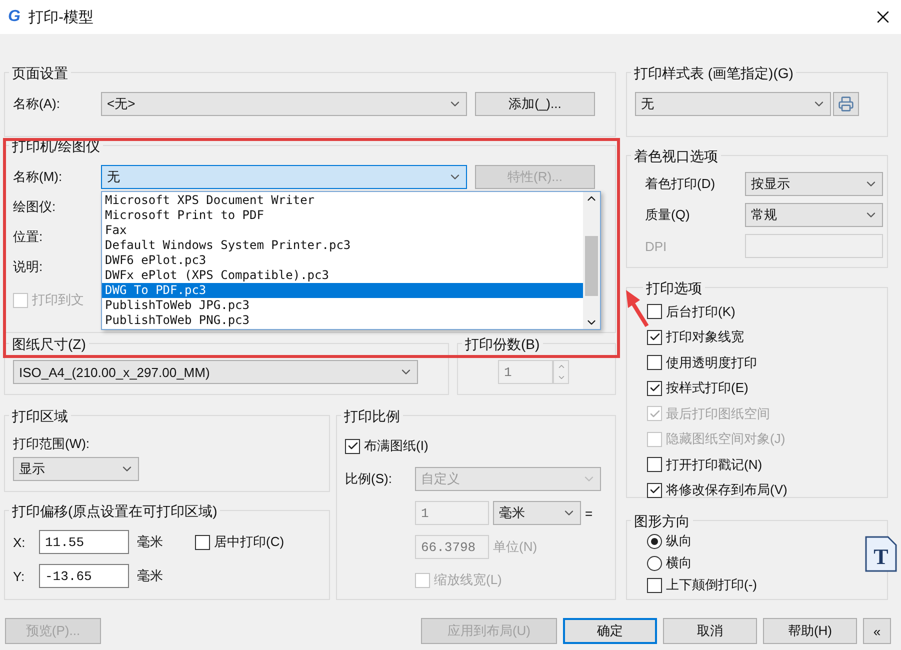 Image resolution: width=901 pixels, height=650 pixels. What do you see at coordinates (342, 260) in the screenshot?
I see `list-item: DWF6 ePlot.pc3` at bounding box center [342, 260].